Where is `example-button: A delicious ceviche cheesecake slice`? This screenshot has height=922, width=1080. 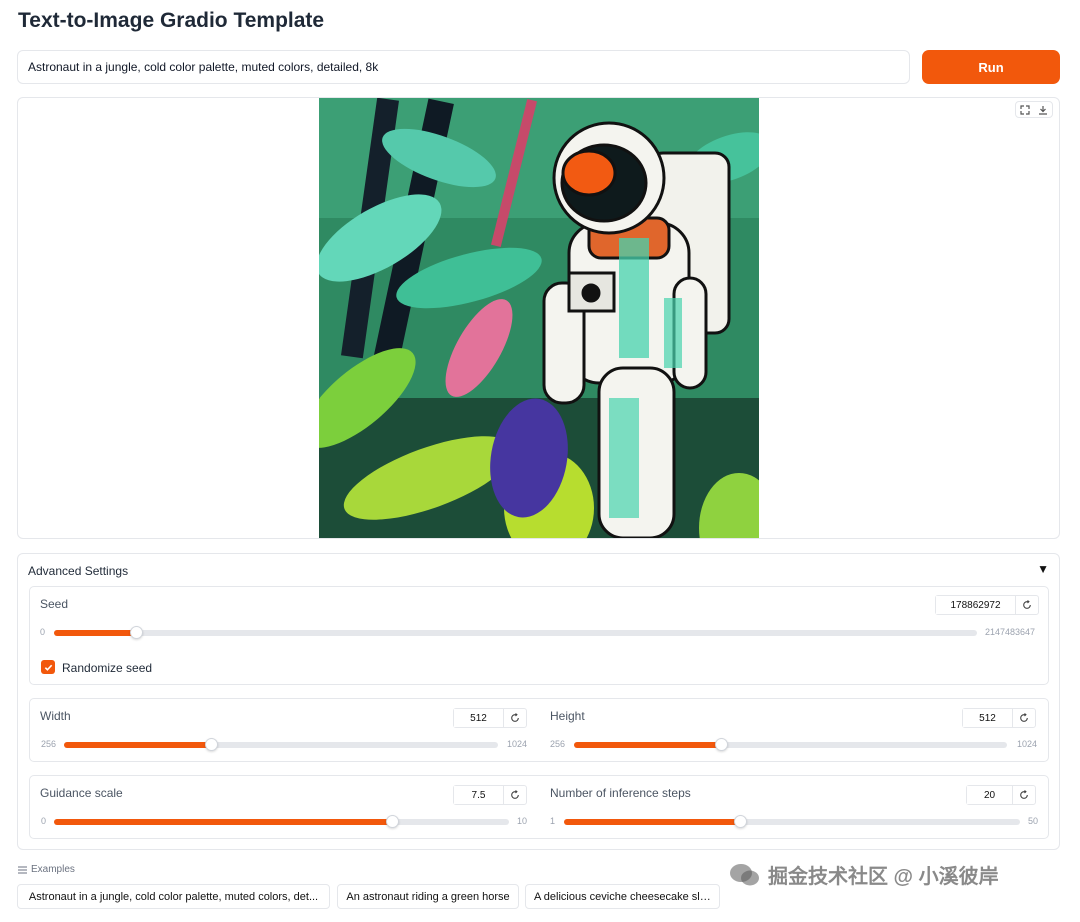 example-button: A delicious ceviche cheesecake slice is located at coordinates (622, 896).